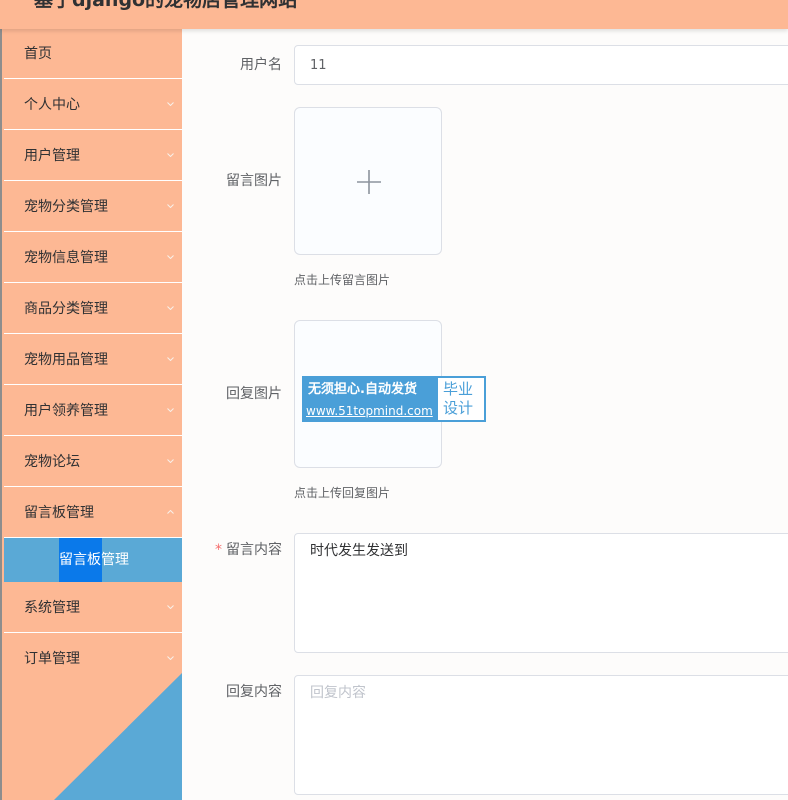 The image size is (788, 800). I want to click on message-image-label: 留言图片, so click(254, 181).